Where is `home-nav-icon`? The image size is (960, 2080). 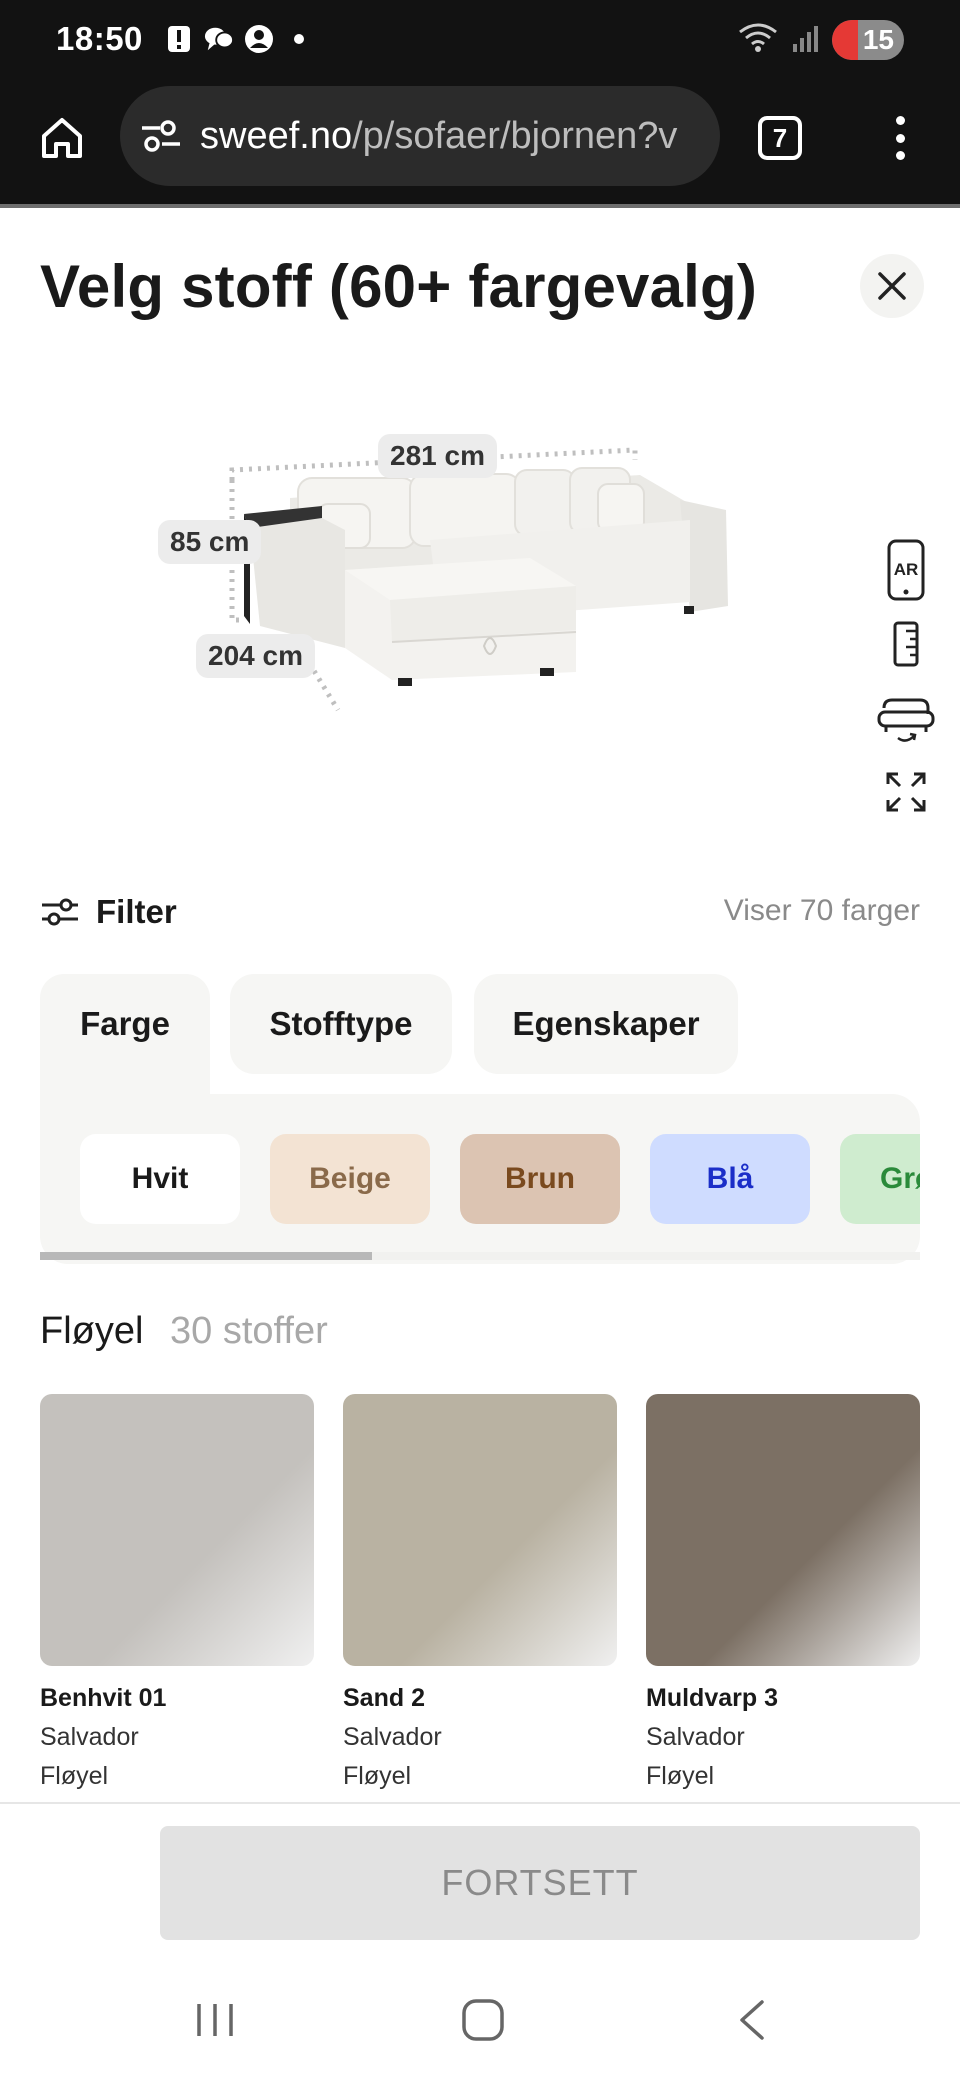
home-nav-icon is located at coordinates (483, 2020).